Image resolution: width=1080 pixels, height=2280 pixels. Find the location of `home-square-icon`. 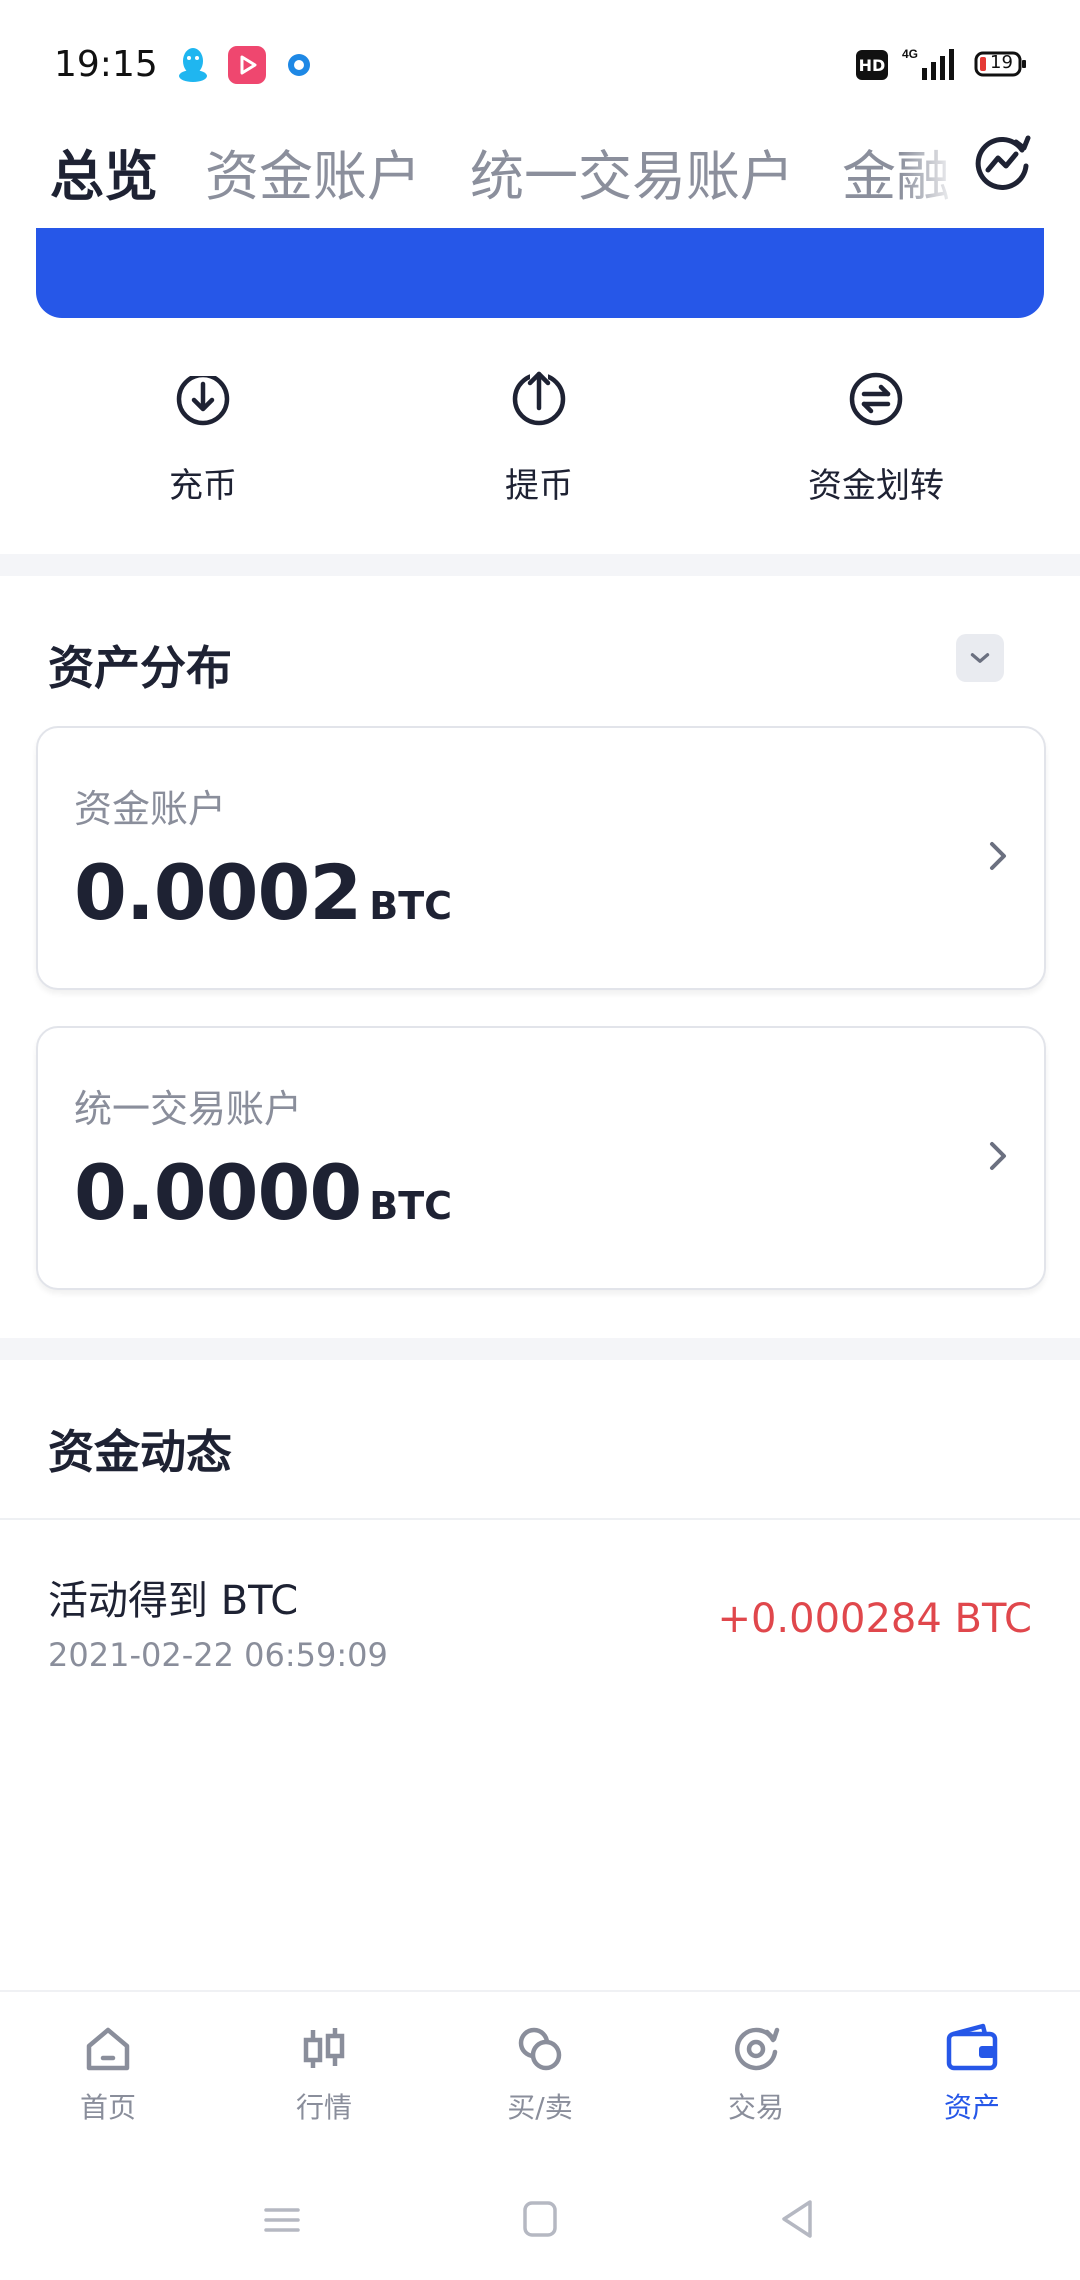

home-square-icon is located at coordinates (540, 2220).